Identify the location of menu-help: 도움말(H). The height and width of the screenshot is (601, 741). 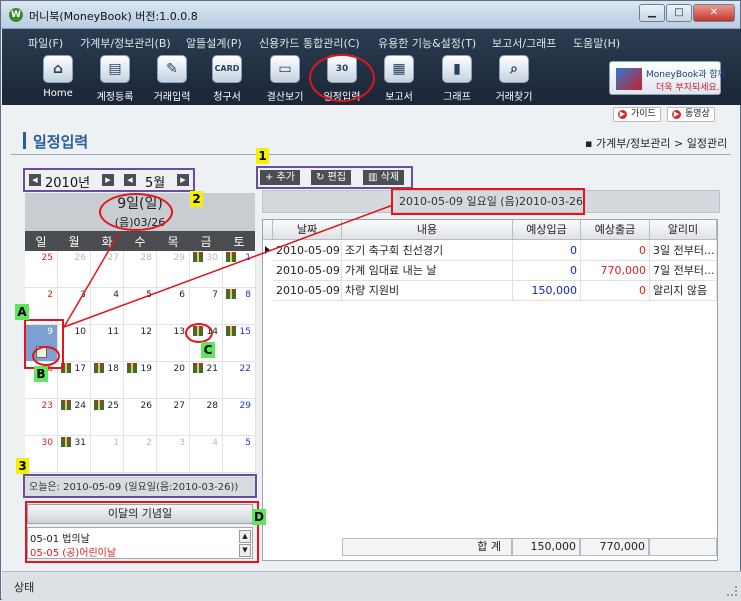
(596, 43).